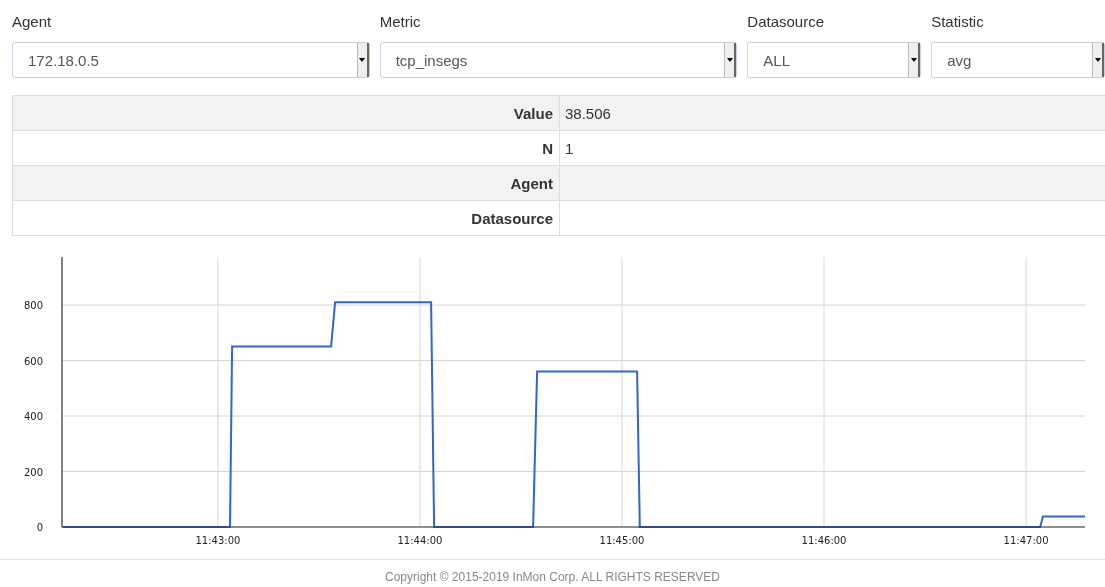  I want to click on x-axis-label: 11:43:00, so click(218, 540).